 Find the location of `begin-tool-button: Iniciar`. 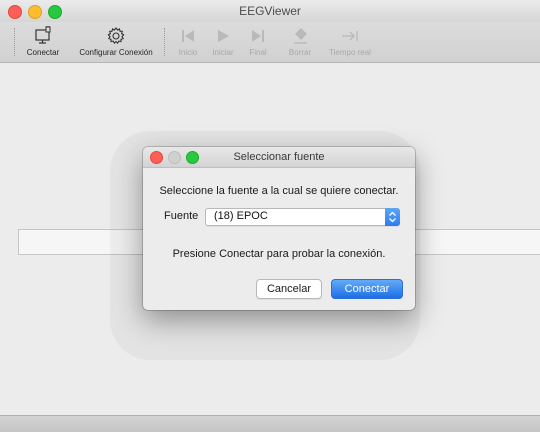

begin-tool-button: Iniciar is located at coordinates (223, 42).